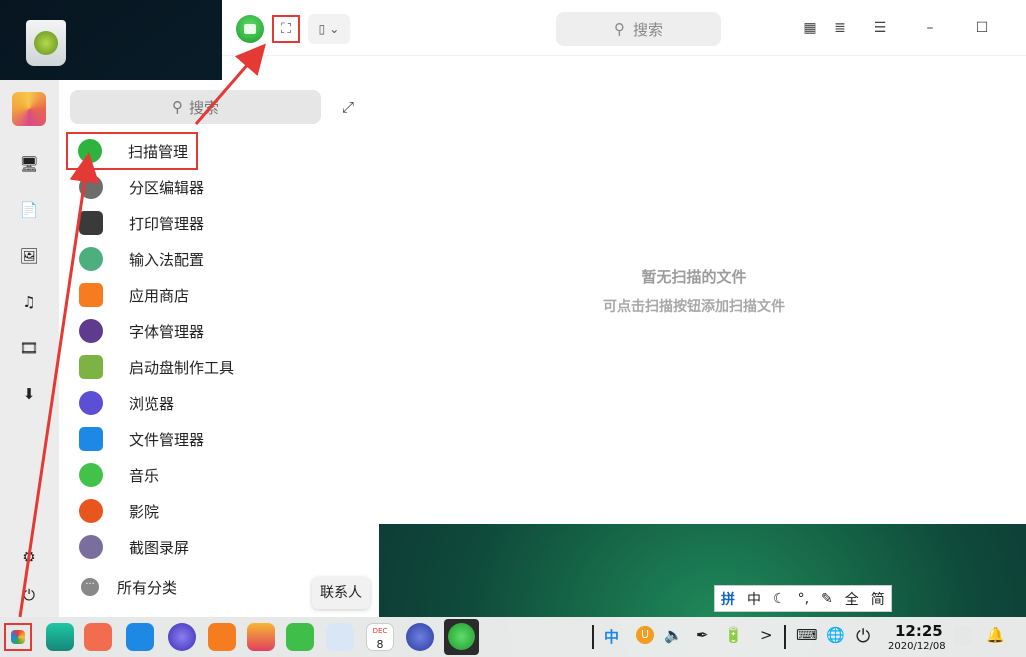 Image resolution: width=1026 pixels, height=657 pixels. I want to click on scan-button: ⛶, so click(286, 29).